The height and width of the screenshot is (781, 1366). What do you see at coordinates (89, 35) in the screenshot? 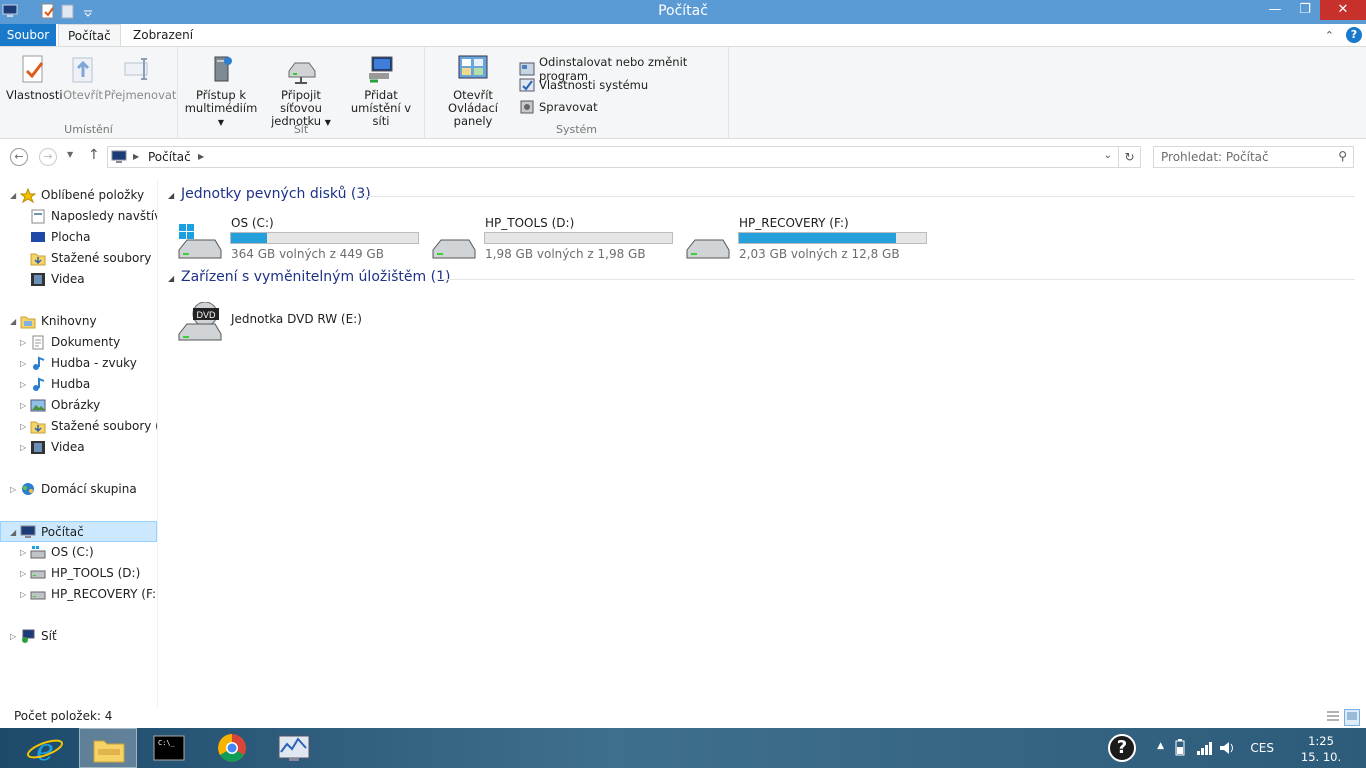
I see `tab-computer: Počítač` at bounding box center [89, 35].